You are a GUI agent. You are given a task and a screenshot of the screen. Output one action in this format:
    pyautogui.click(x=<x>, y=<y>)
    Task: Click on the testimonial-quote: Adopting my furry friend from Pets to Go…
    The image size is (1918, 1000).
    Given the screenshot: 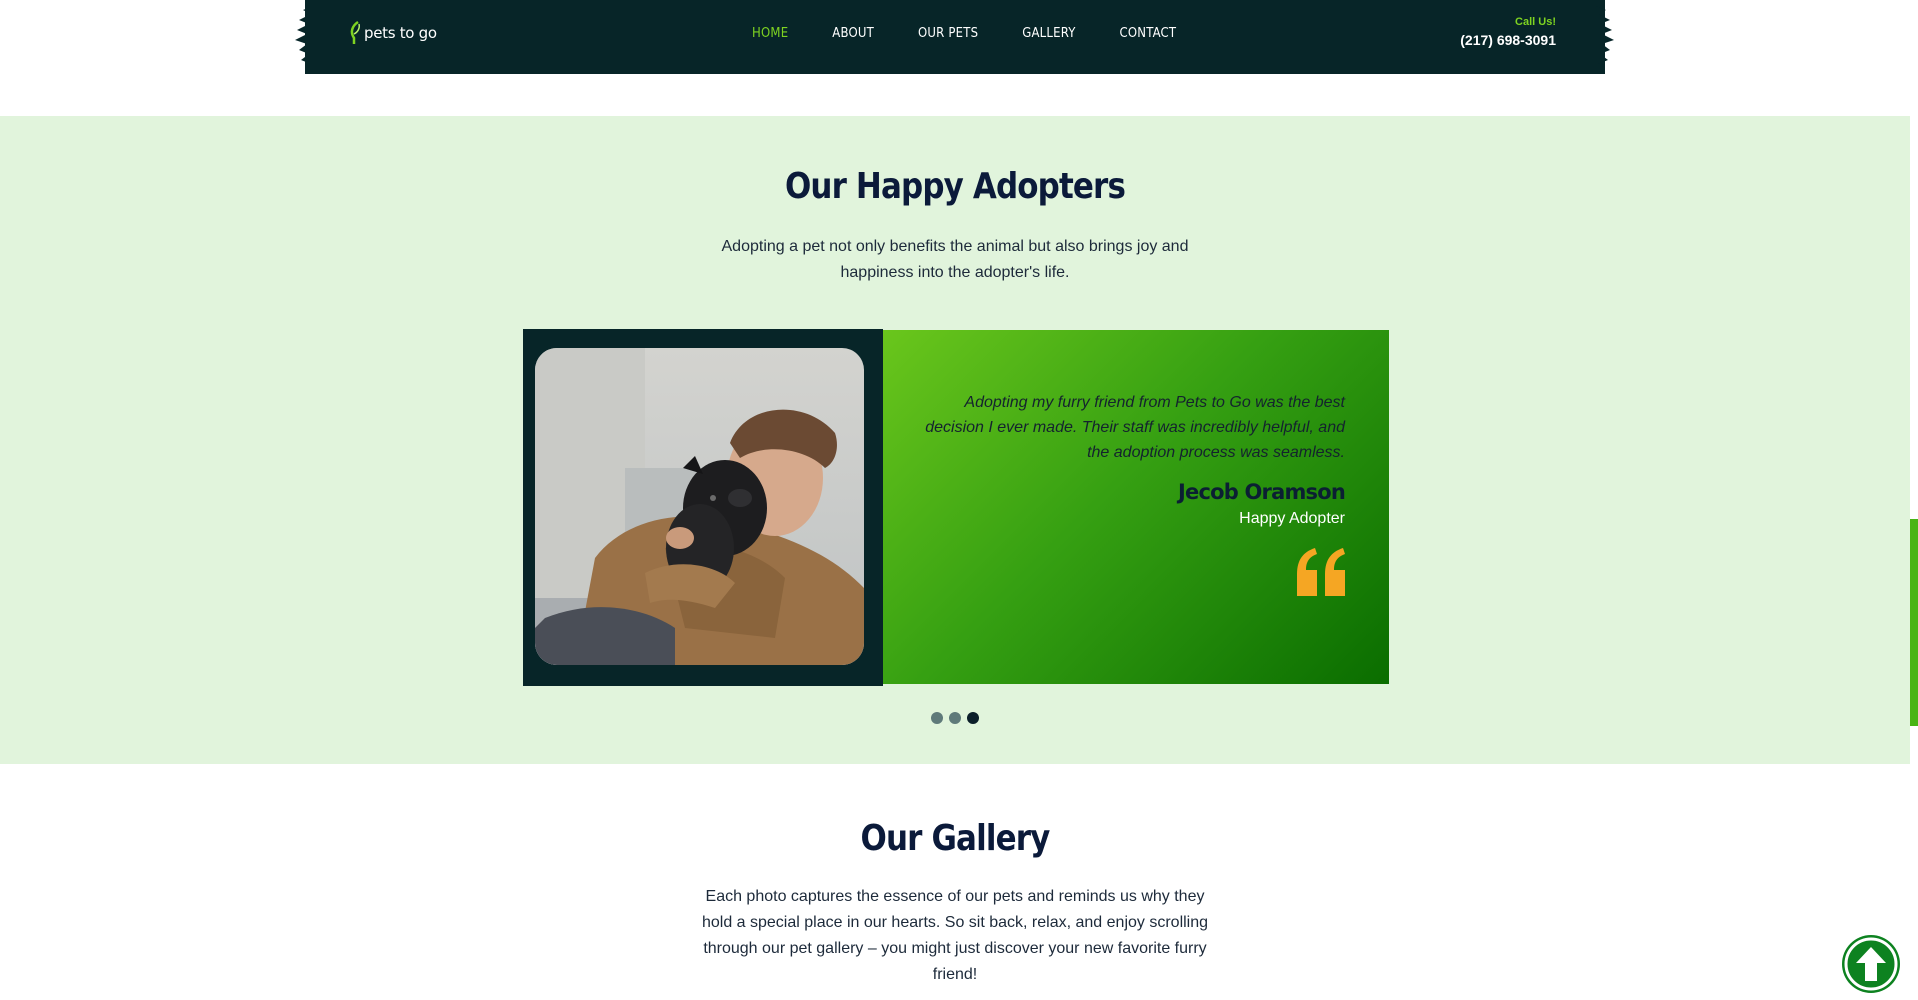 What is the action you would take?
    pyautogui.click(x=1130, y=427)
    